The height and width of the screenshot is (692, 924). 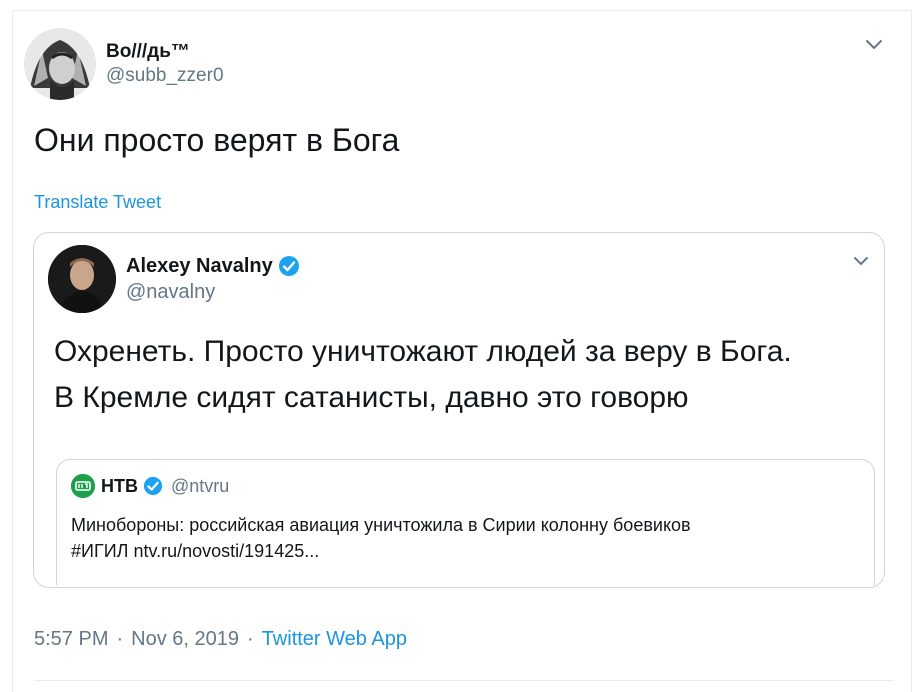 What do you see at coordinates (199, 266) in the screenshot?
I see `quoted-display-name: Alexey Navalny` at bounding box center [199, 266].